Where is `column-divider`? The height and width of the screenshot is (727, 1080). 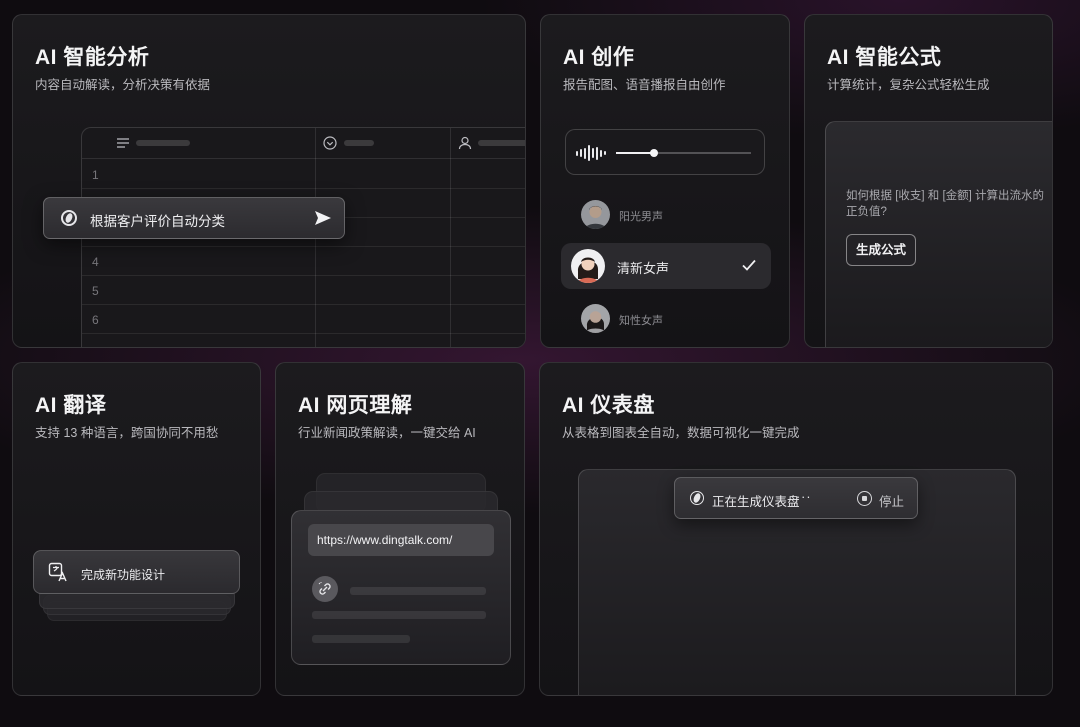
column-divider is located at coordinates (450, 237).